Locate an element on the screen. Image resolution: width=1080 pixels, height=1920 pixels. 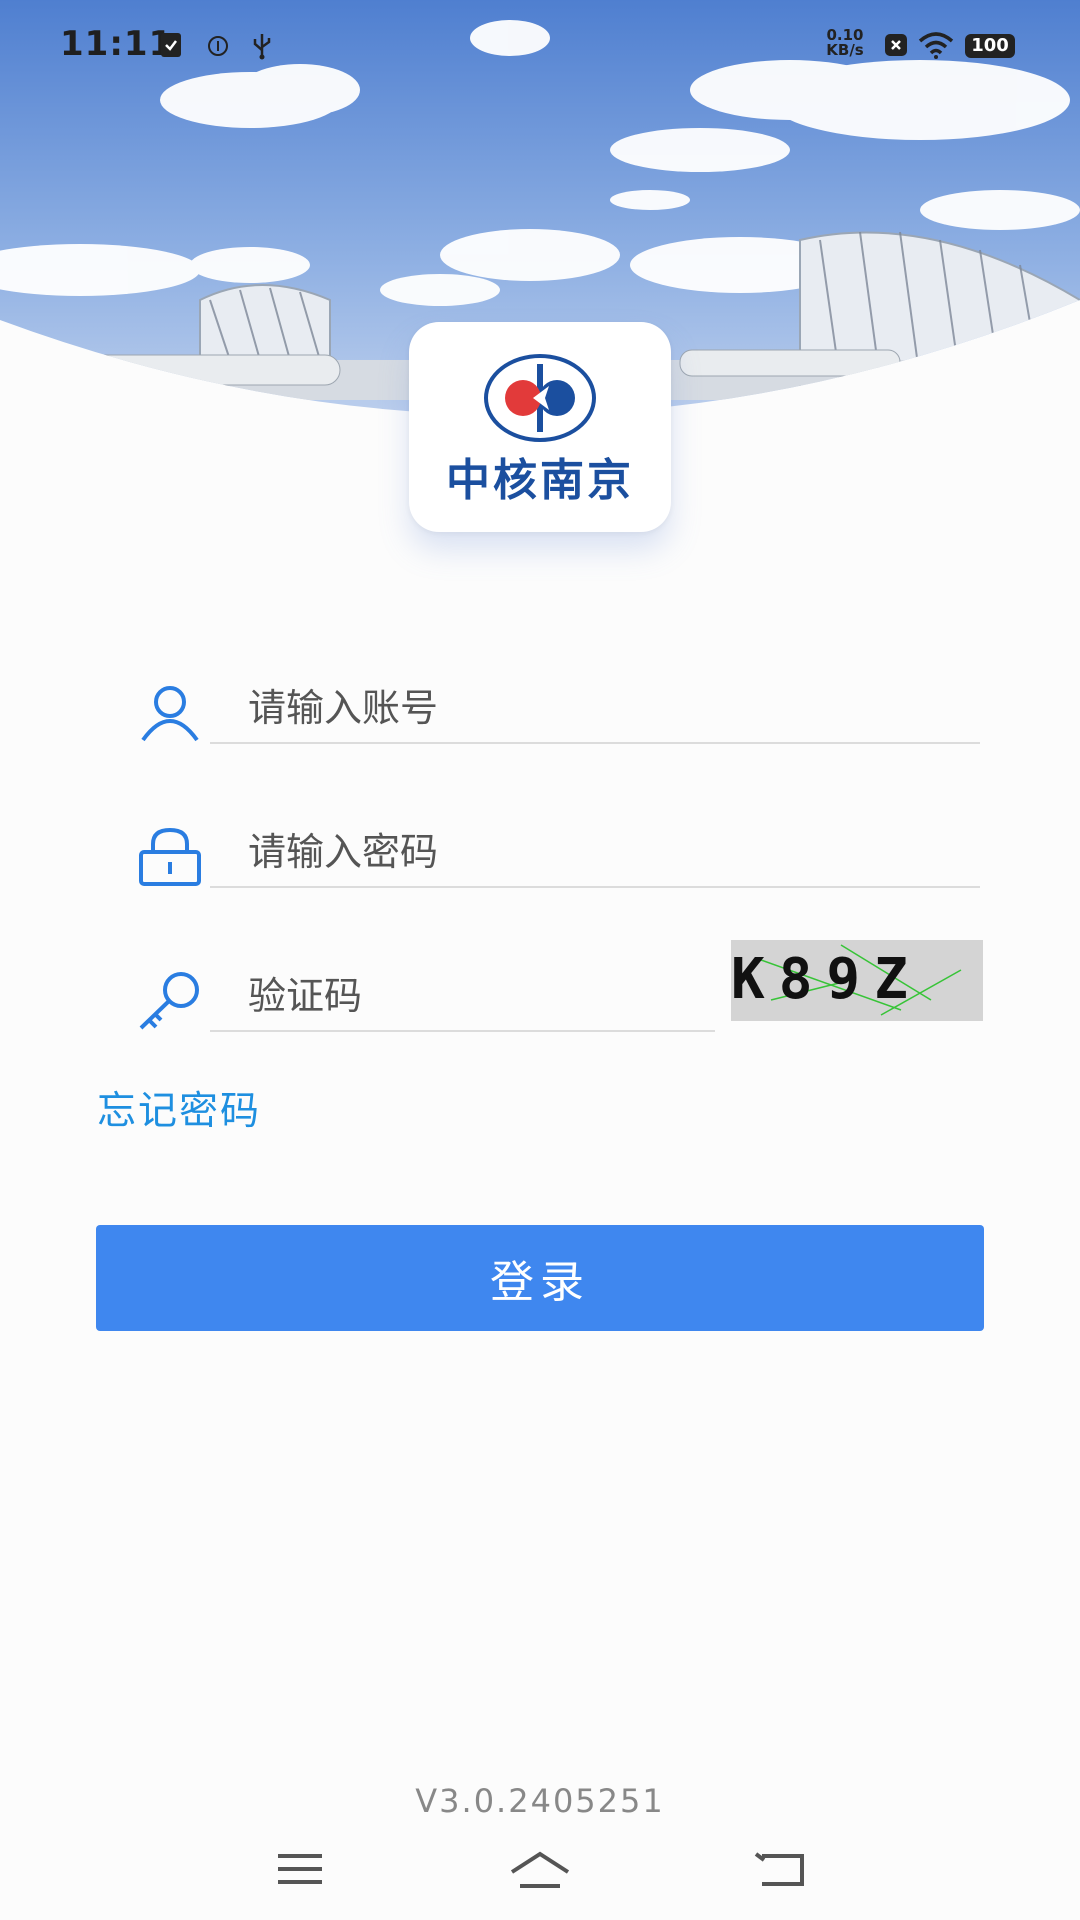
usb-icon is located at coordinates (262, 47).